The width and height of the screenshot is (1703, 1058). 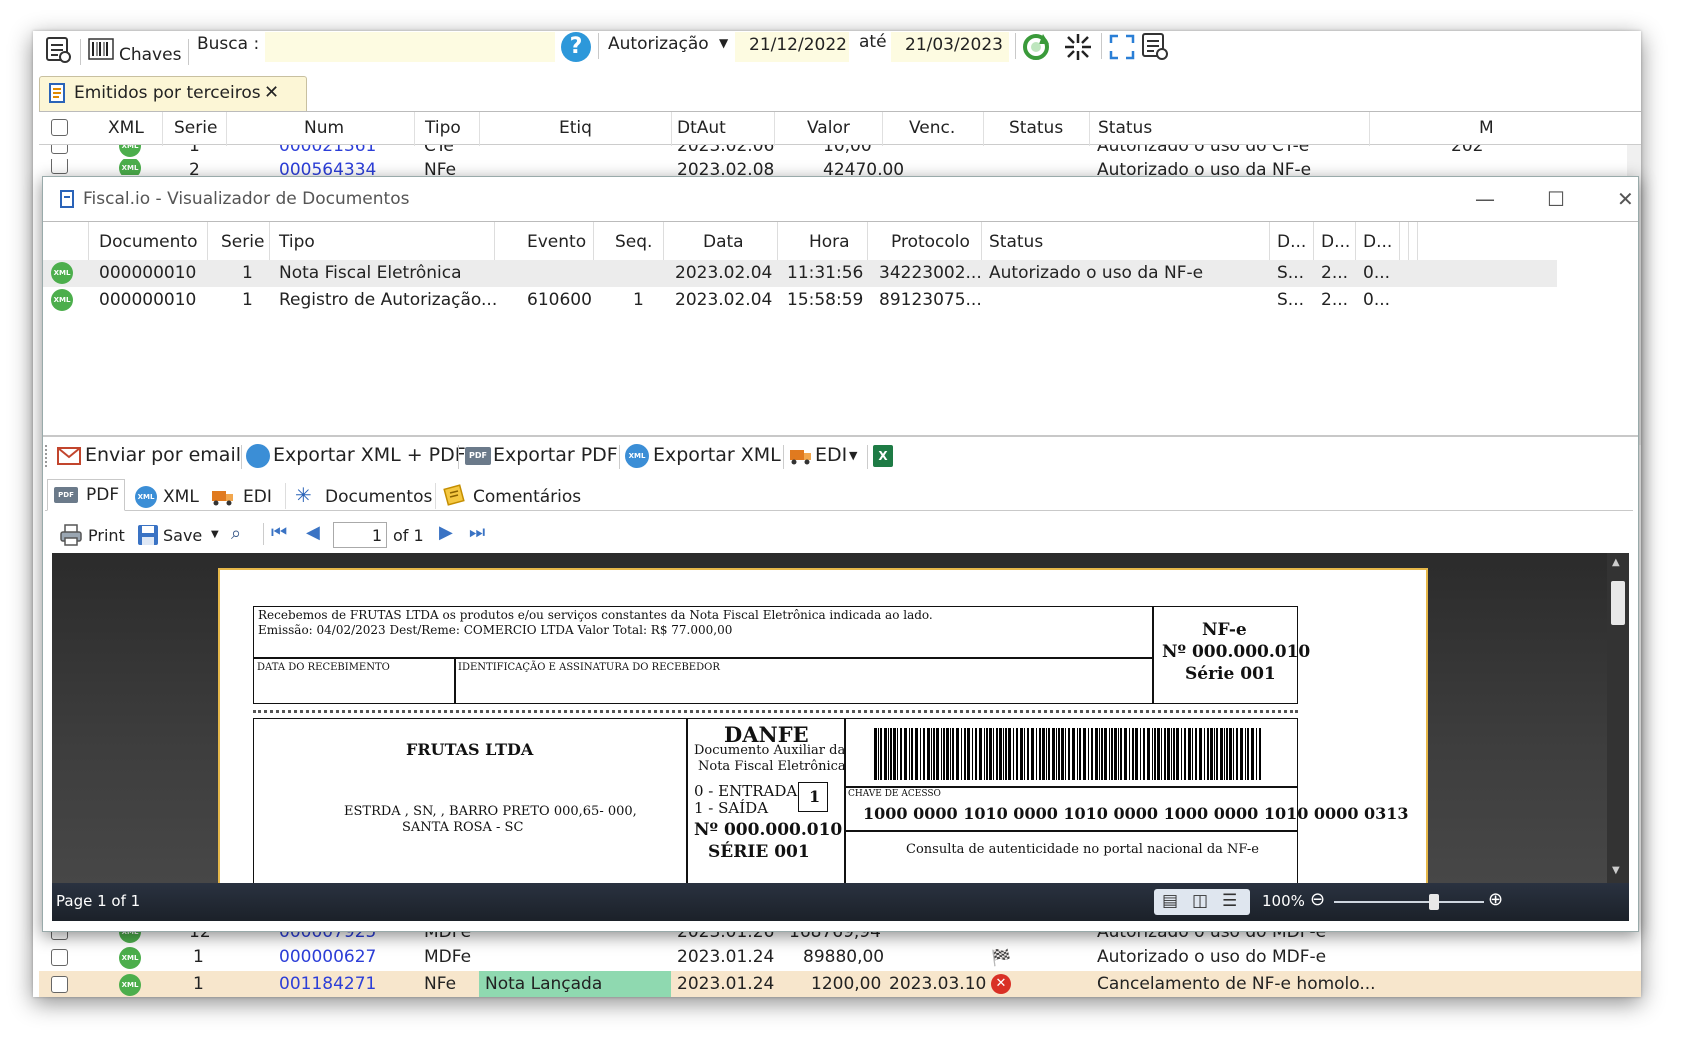 I want to click on cell-num: 001184271, so click(x=327, y=984).